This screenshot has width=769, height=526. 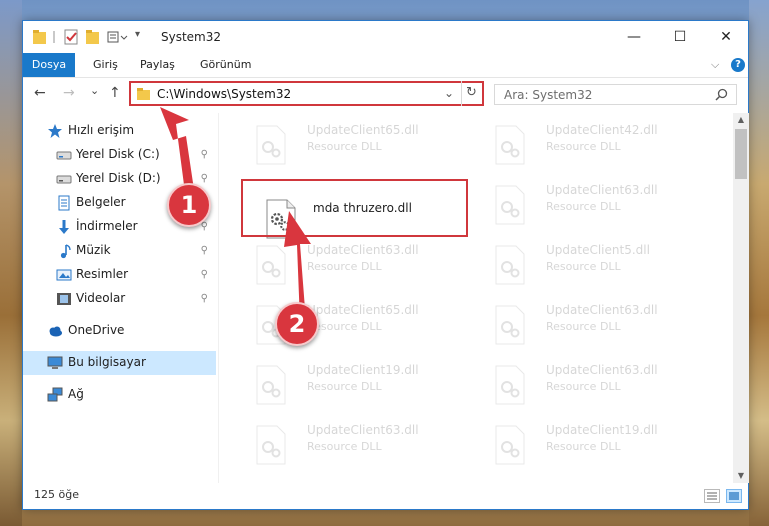 What do you see at coordinates (119, 131) in the screenshot?
I see `sidebar-item-quick-access: Hızlı erişim` at bounding box center [119, 131].